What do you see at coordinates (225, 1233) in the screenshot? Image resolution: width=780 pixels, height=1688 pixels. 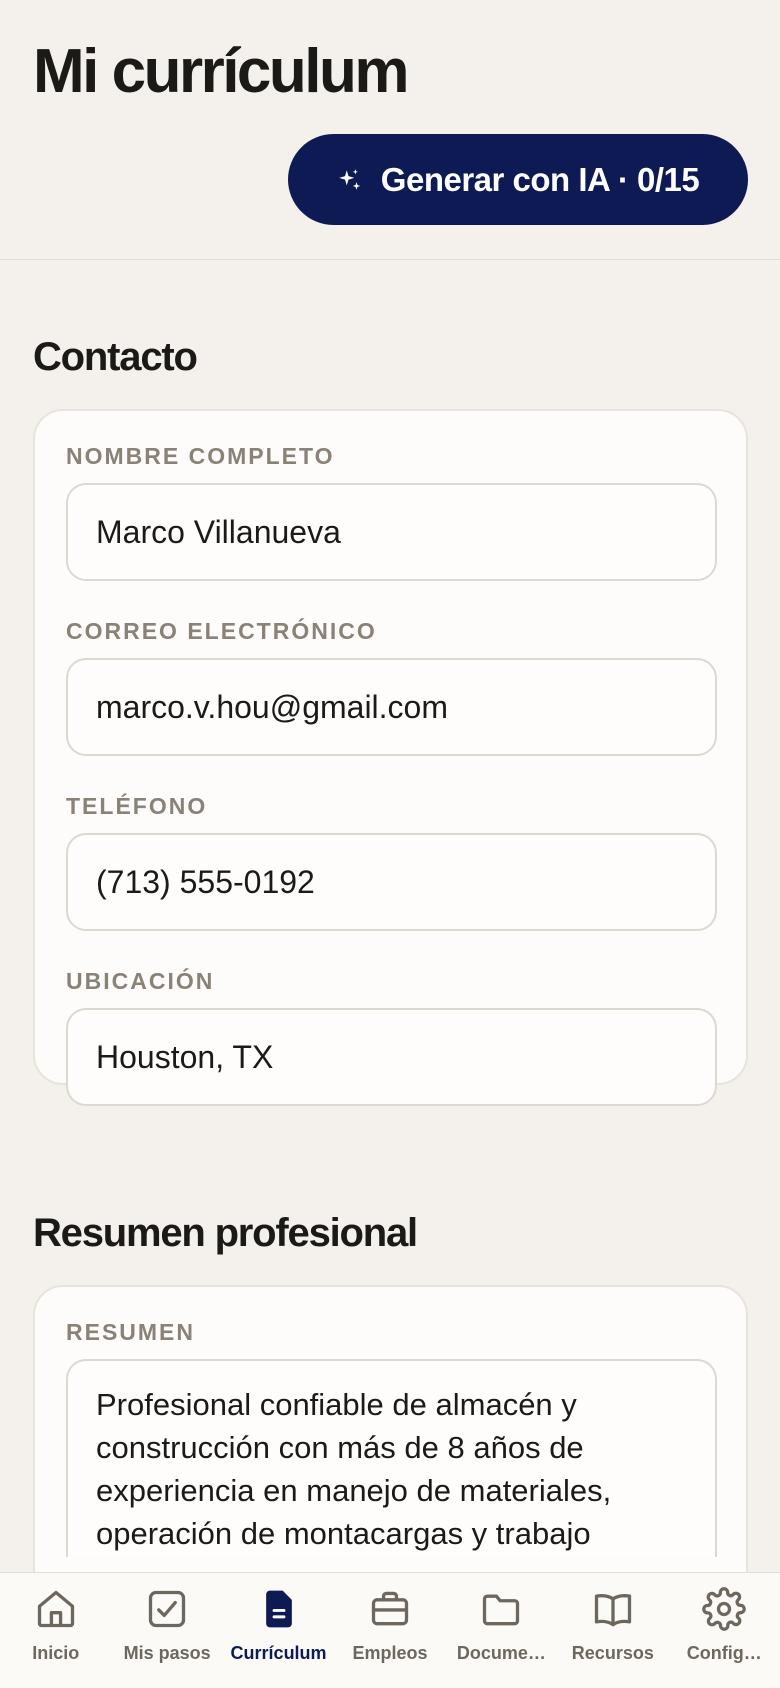 I see `section-title-summary: Resumen profesional` at bounding box center [225, 1233].